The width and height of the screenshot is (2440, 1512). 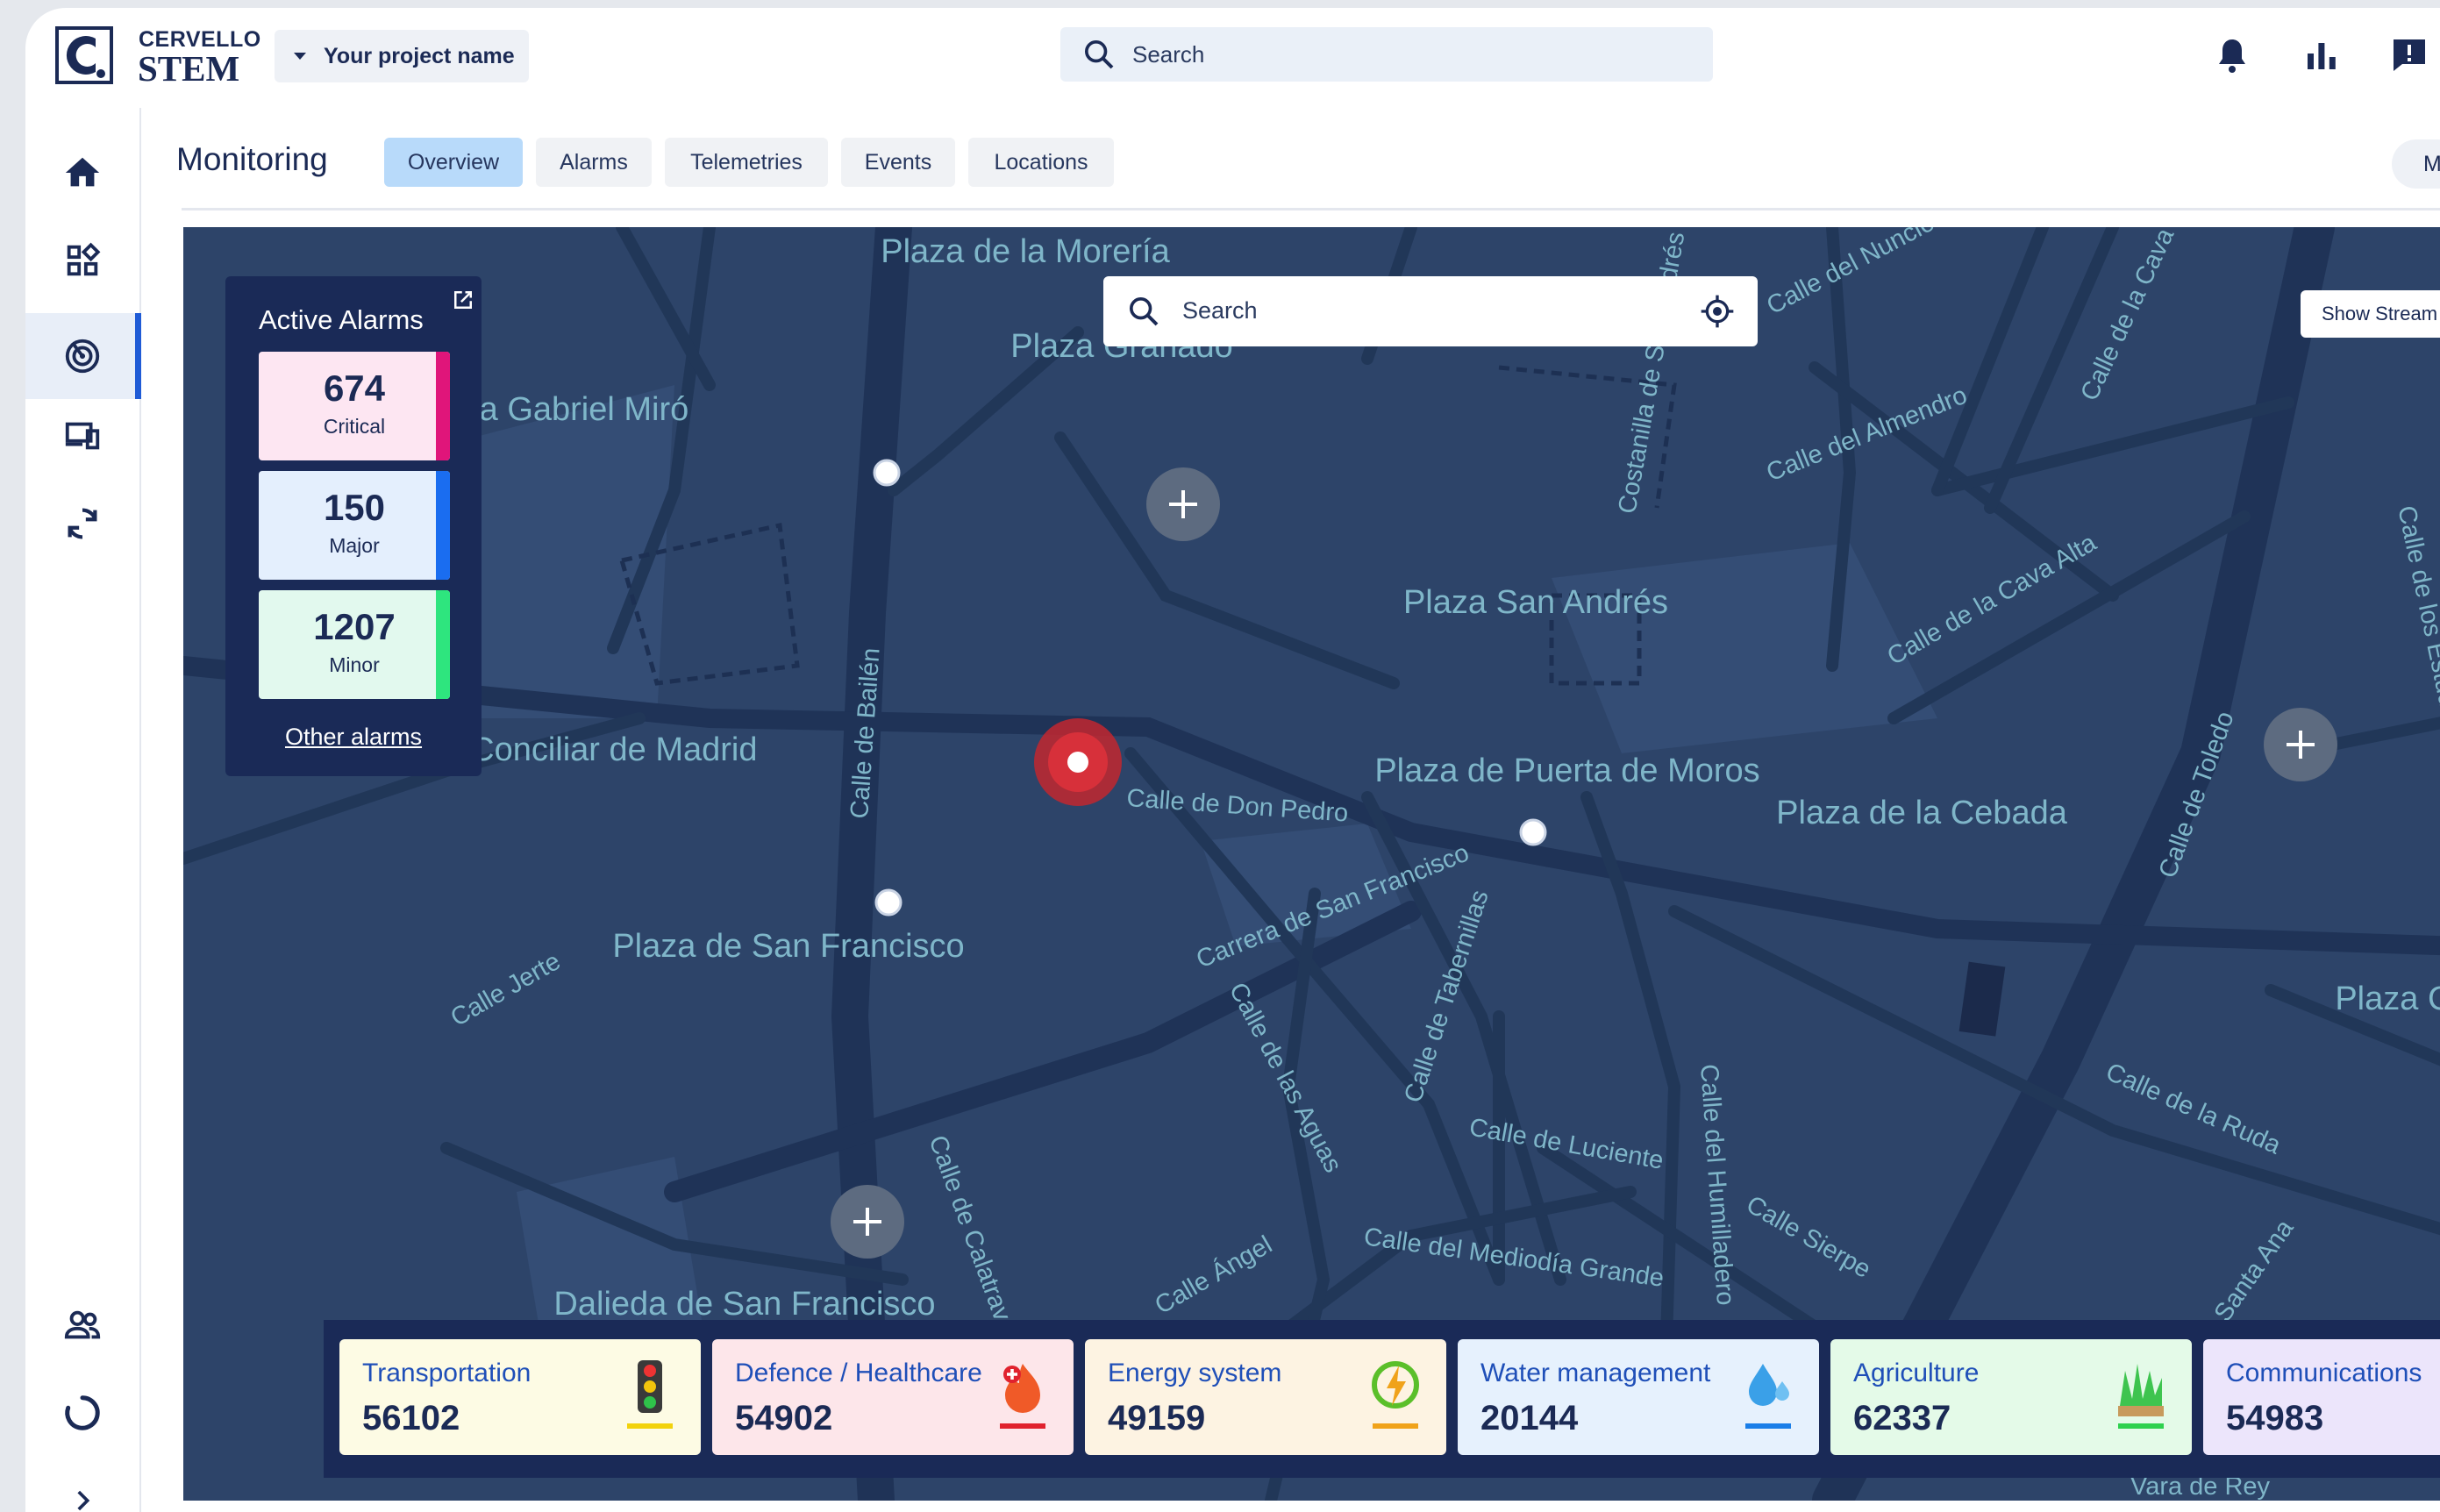 I want to click on top-bar: CERVELLO STEM Your project name Search, so click(x=1232, y=58).